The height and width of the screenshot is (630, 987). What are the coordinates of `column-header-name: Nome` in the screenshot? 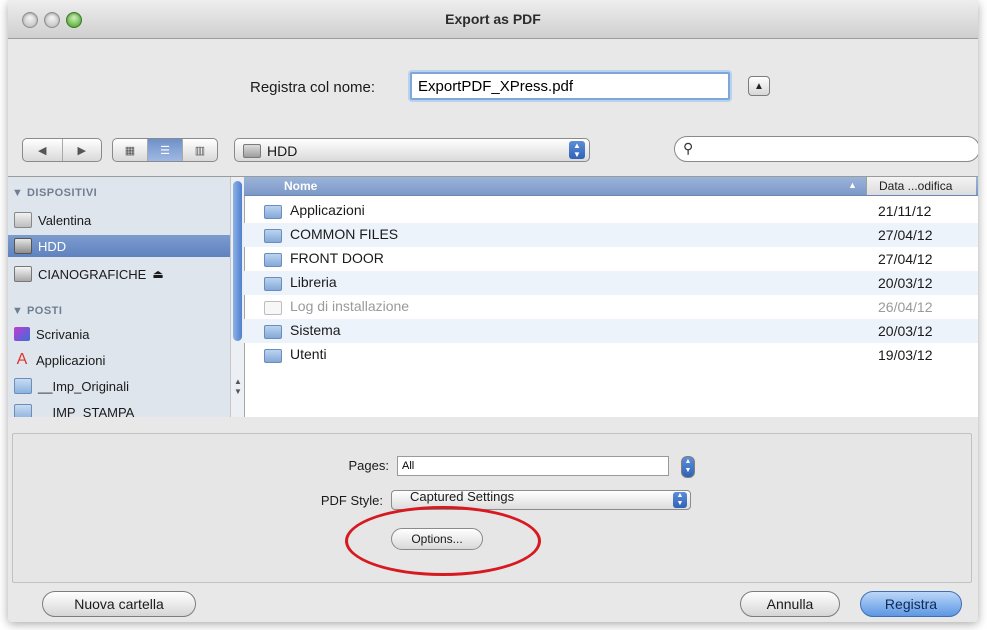 It's located at (300, 186).